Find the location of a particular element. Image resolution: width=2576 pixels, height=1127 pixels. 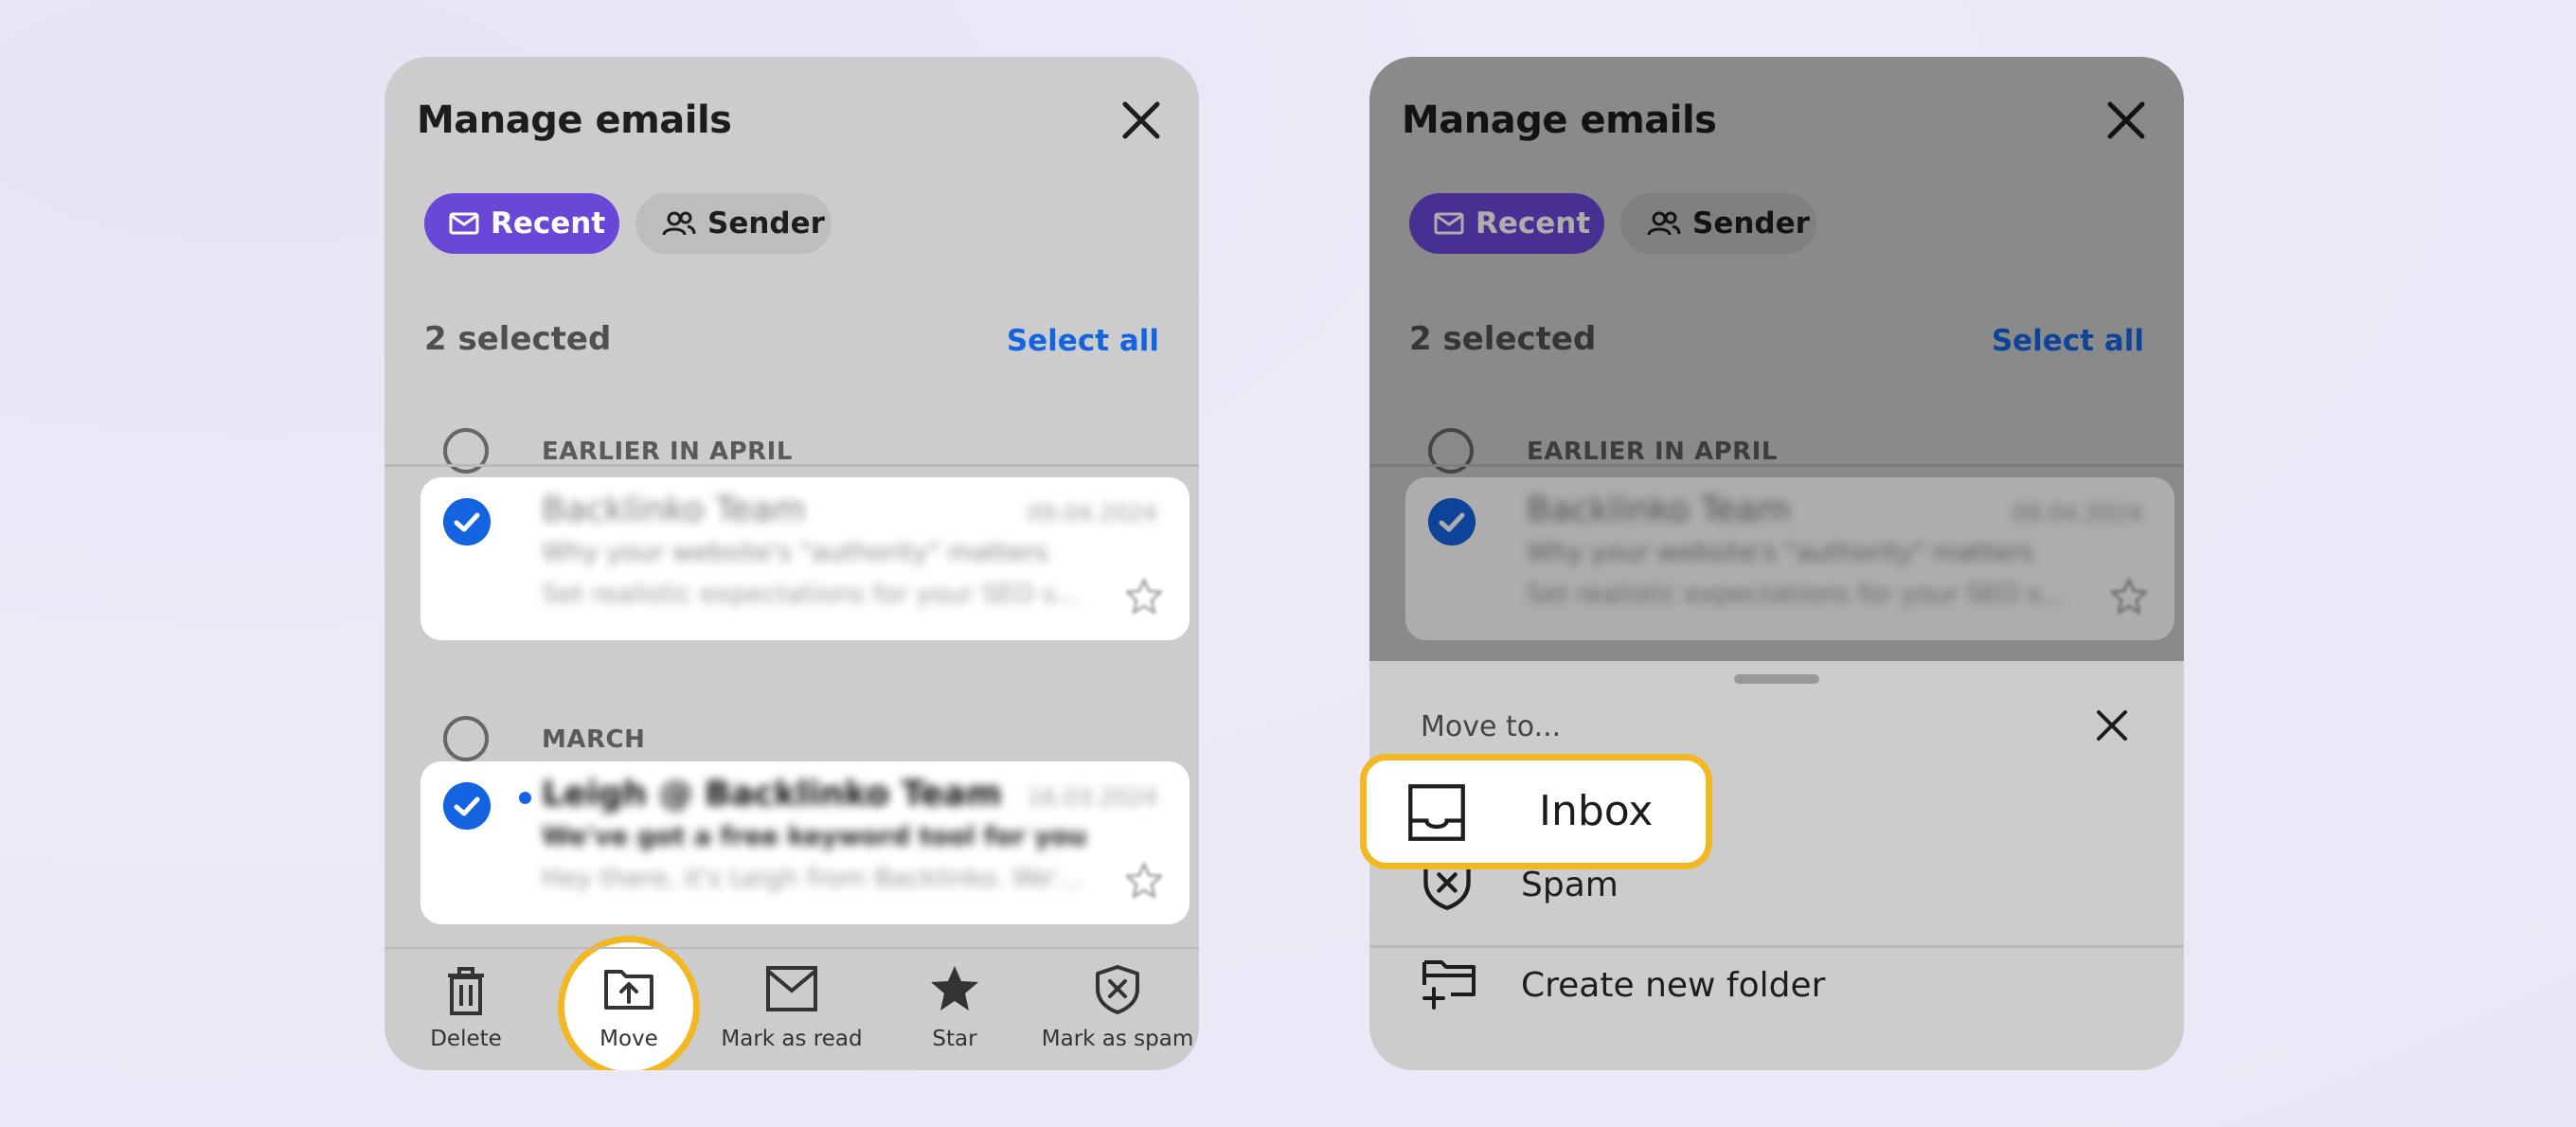

move-button: Move is located at coordinates (628, 1009).